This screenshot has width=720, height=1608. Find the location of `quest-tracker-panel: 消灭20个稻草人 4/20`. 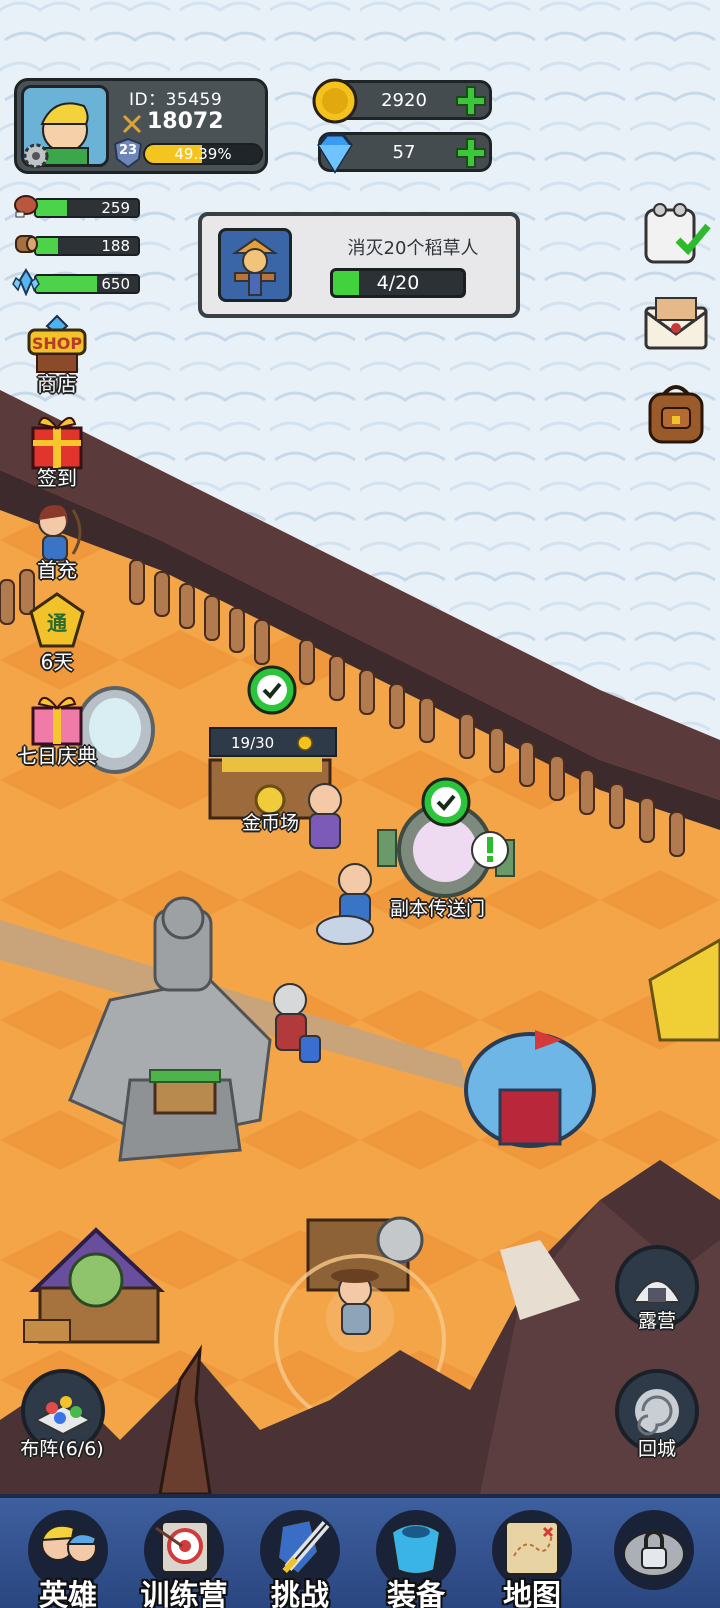

quest-tracker-panel: 消灭20个稻草人 4/20 is located at coordinates (359, 265).